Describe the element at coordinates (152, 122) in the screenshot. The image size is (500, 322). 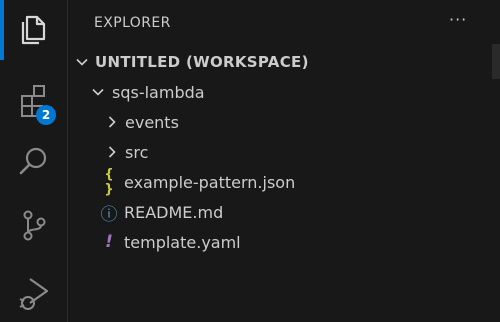
I see `tree-item-label: events` at that location.